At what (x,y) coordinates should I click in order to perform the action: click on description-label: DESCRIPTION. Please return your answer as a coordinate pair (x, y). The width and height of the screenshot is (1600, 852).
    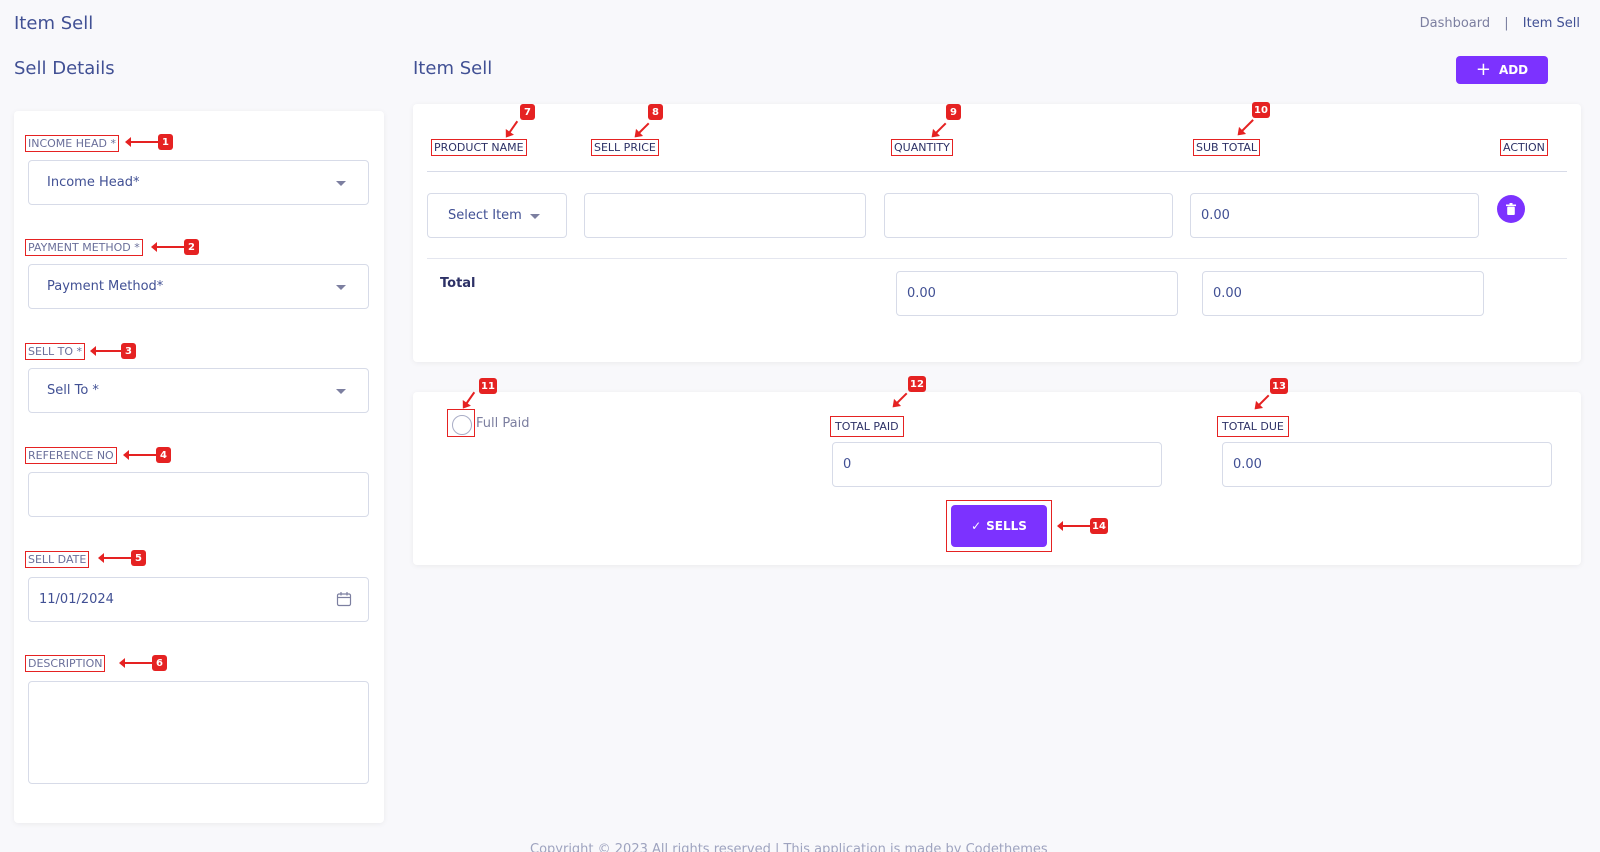
    Looking at the image, I should click on (65, 663).